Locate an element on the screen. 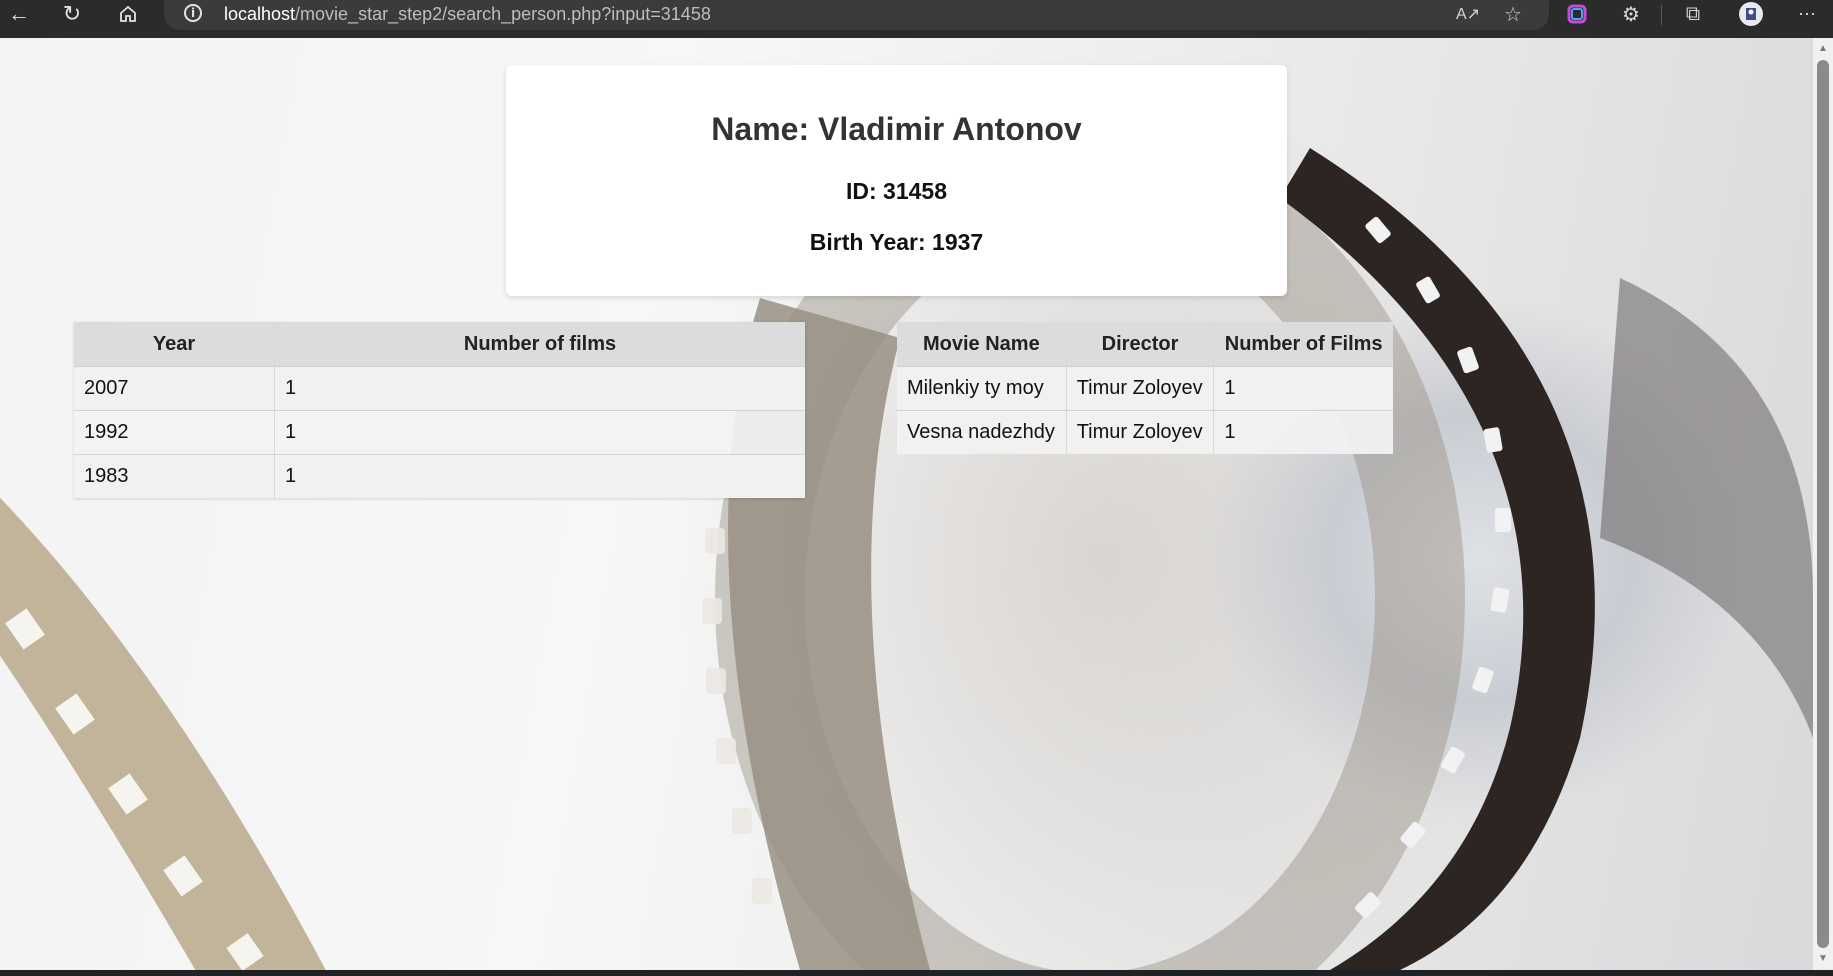 This screenshot has height=976, width=1833. add-favorite-icon: ☆ is located at coordinates (1513, 14).